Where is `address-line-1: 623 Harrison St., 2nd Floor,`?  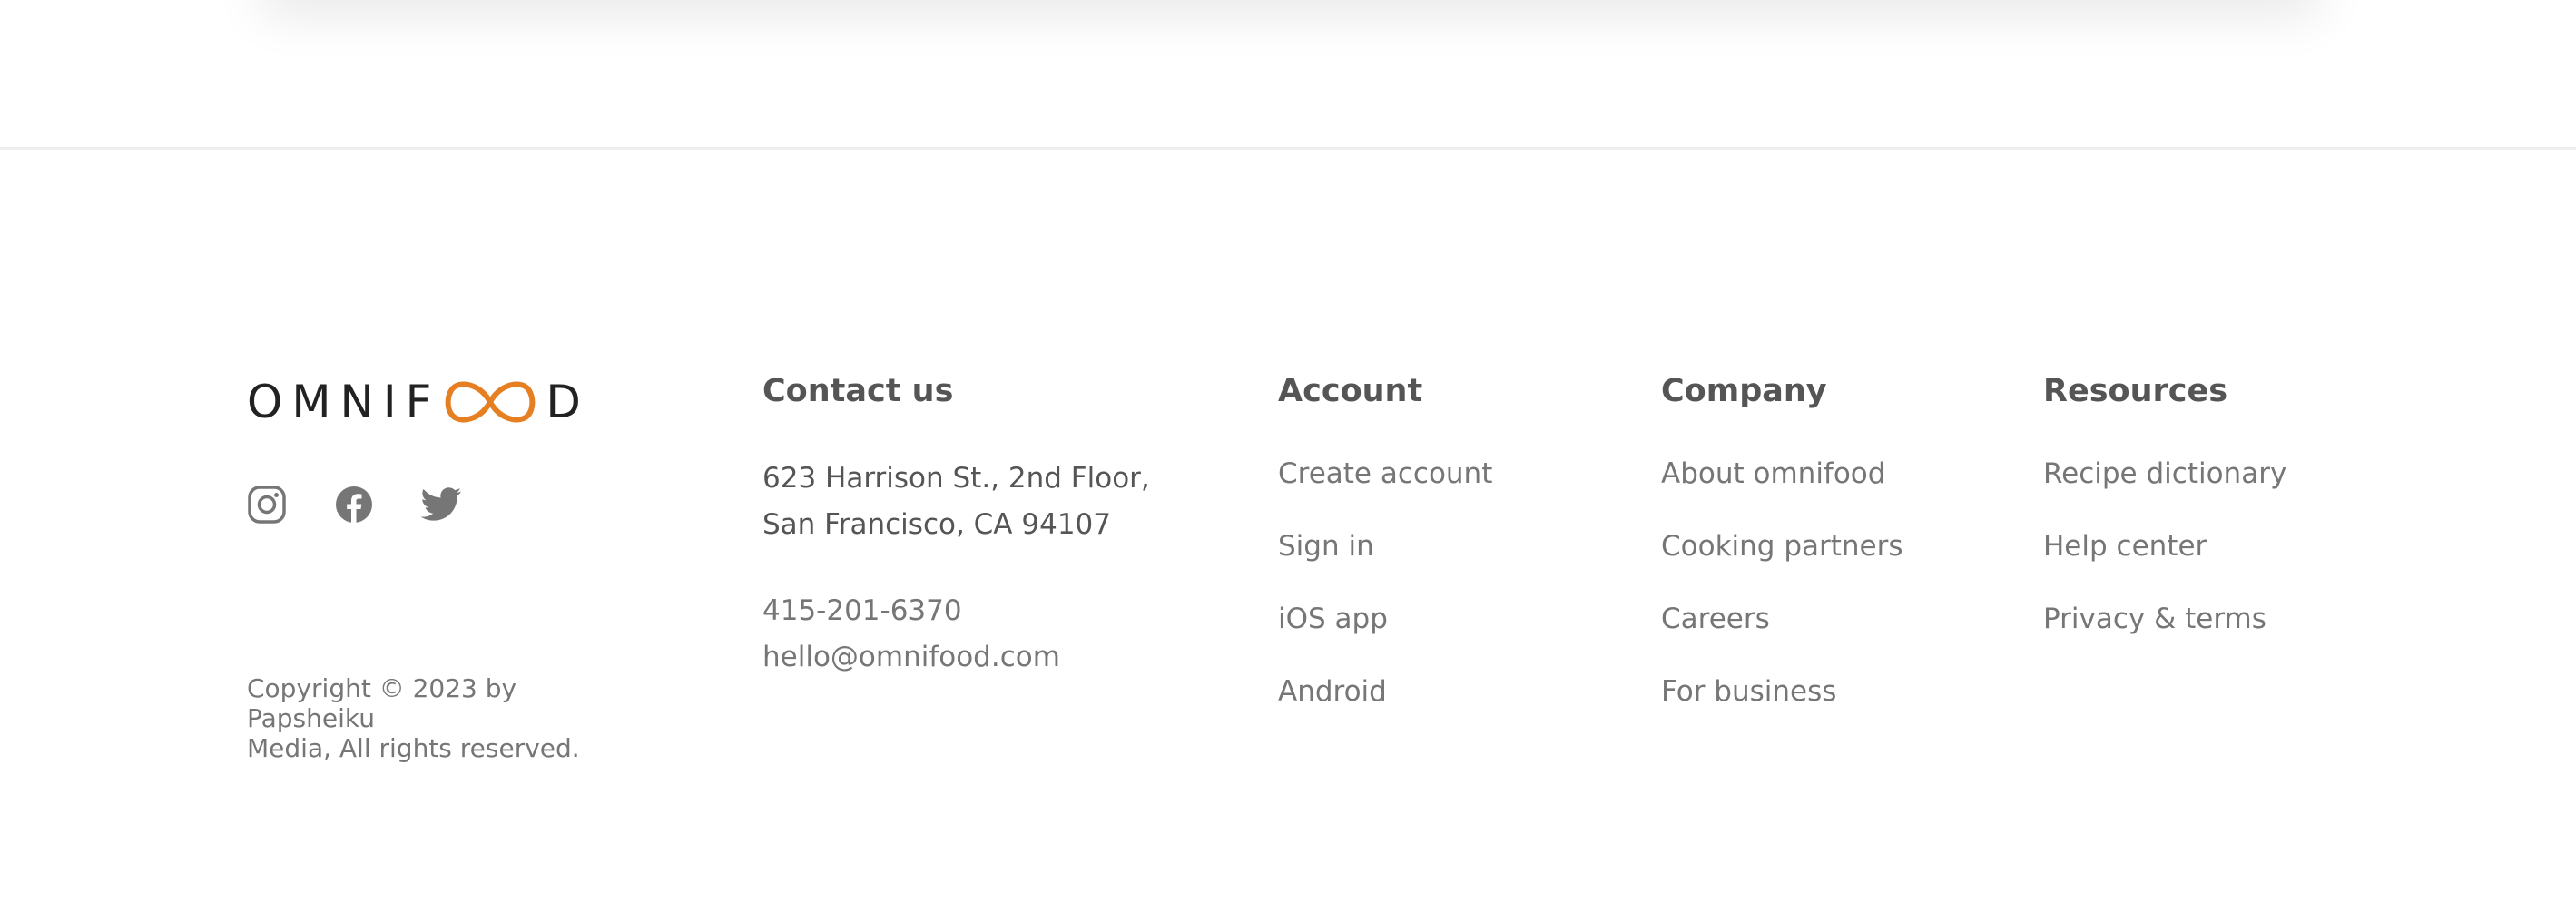 address-line-1: 623 Harrison St., 2nd Floor, is located at coordinates (956, 479).